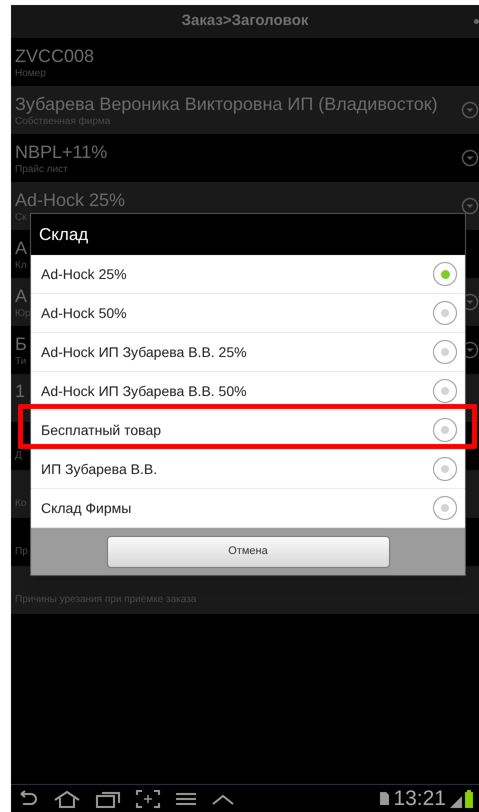 The width and height of the screenshot is (479, 812). What do you see at coordinates (86, 508) in the screenshot?
I see `option-label: Склад Фирмы` at bounding box center [86, 508].